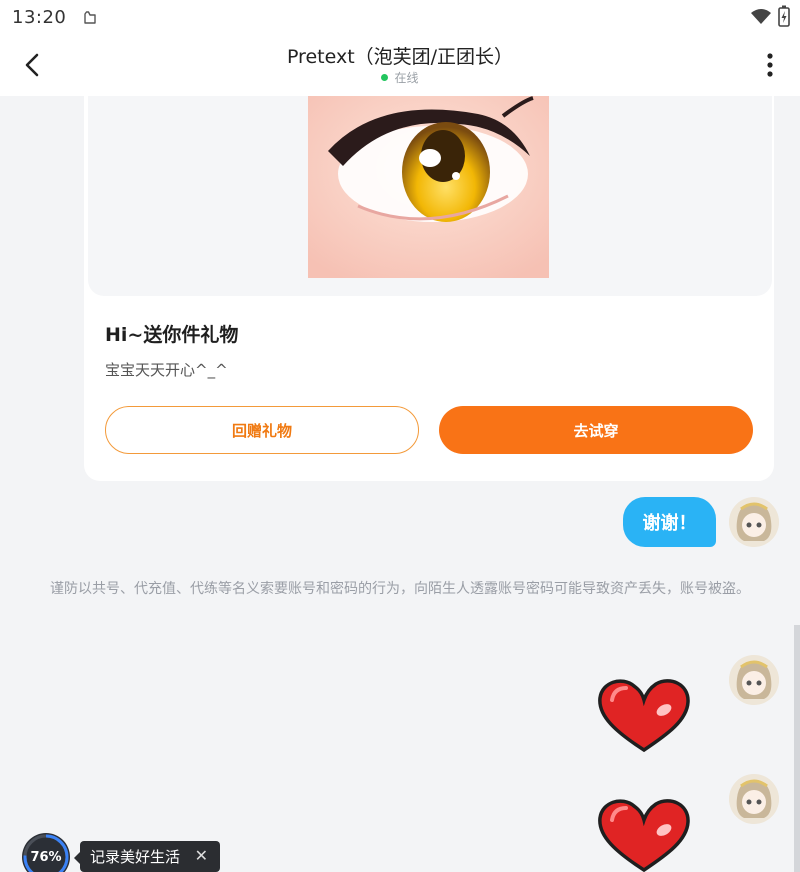  Describe the element at coordinates (784, 16) in the screenshot. I see `battery-charging-icon` at that location.